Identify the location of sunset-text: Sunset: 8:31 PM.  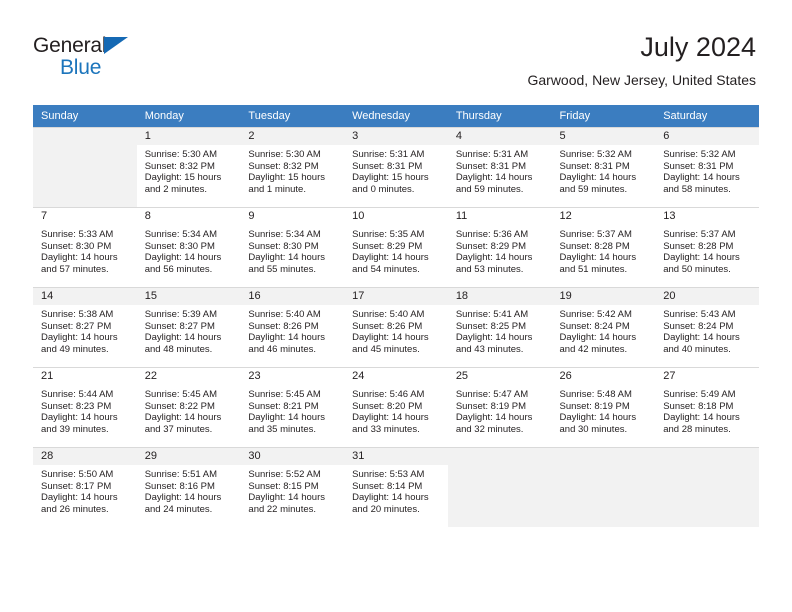
(594, 166).